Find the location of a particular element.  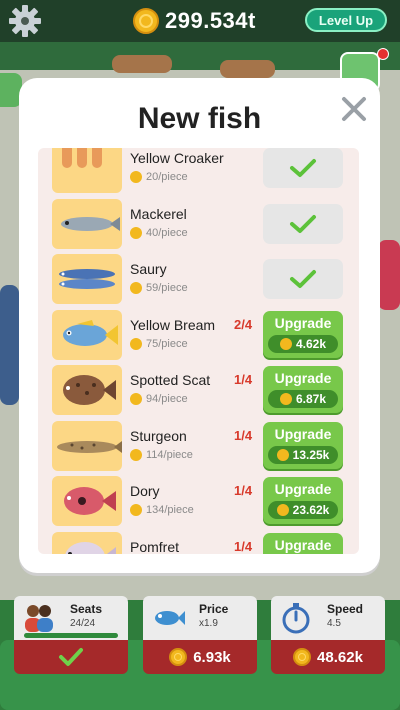

fish-price: 20/piece is located at coordinates (159, 177).